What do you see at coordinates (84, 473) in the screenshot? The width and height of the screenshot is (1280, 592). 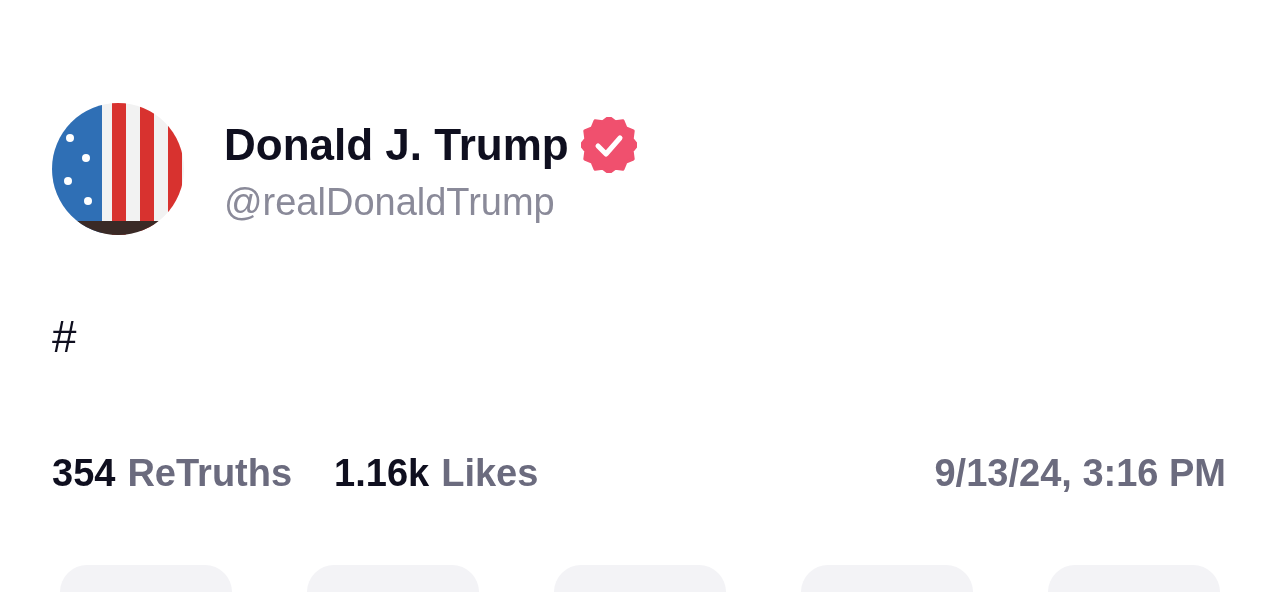 I see `stat-count: 354` at bounding box center [84, 473].